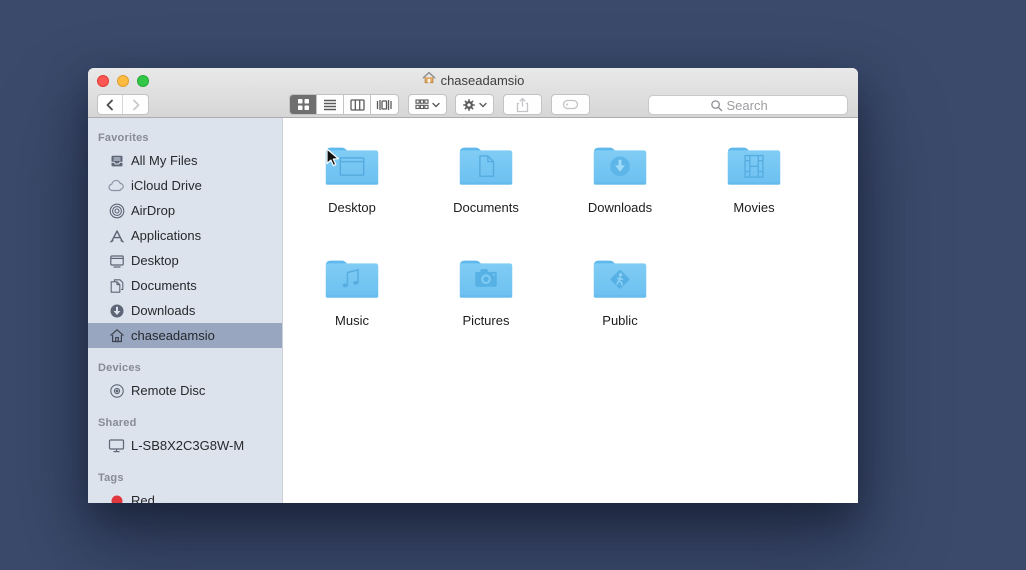 This screenshot has height=570, width=1026. I want to click on tag-button, so click(570, 104).